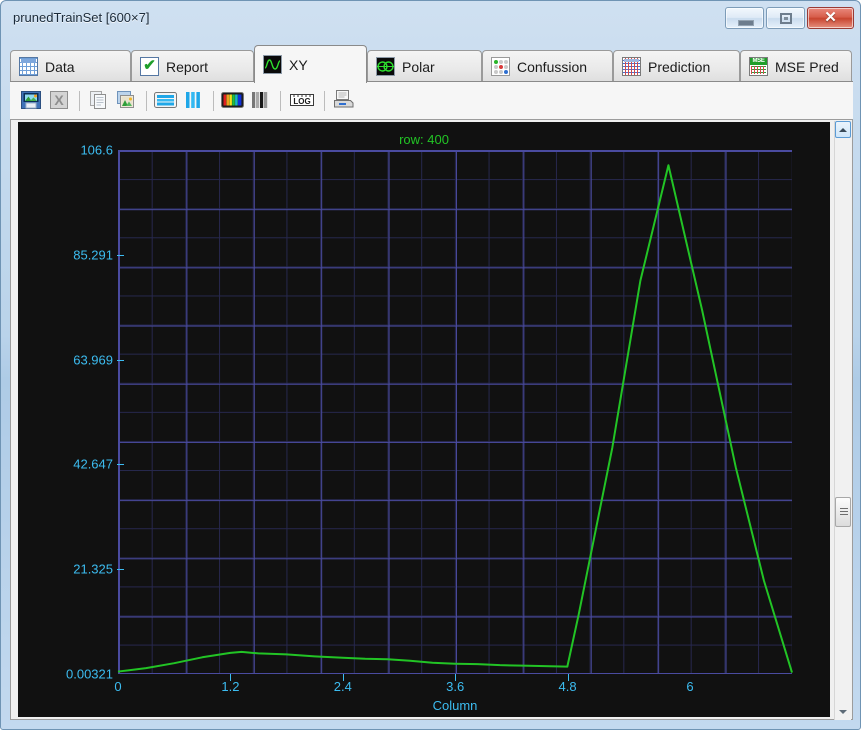 The image size is (861, 730). Describe the element at coordinates (690, 686) in the screenshot. I see `x-tick-label: 6` at that location.